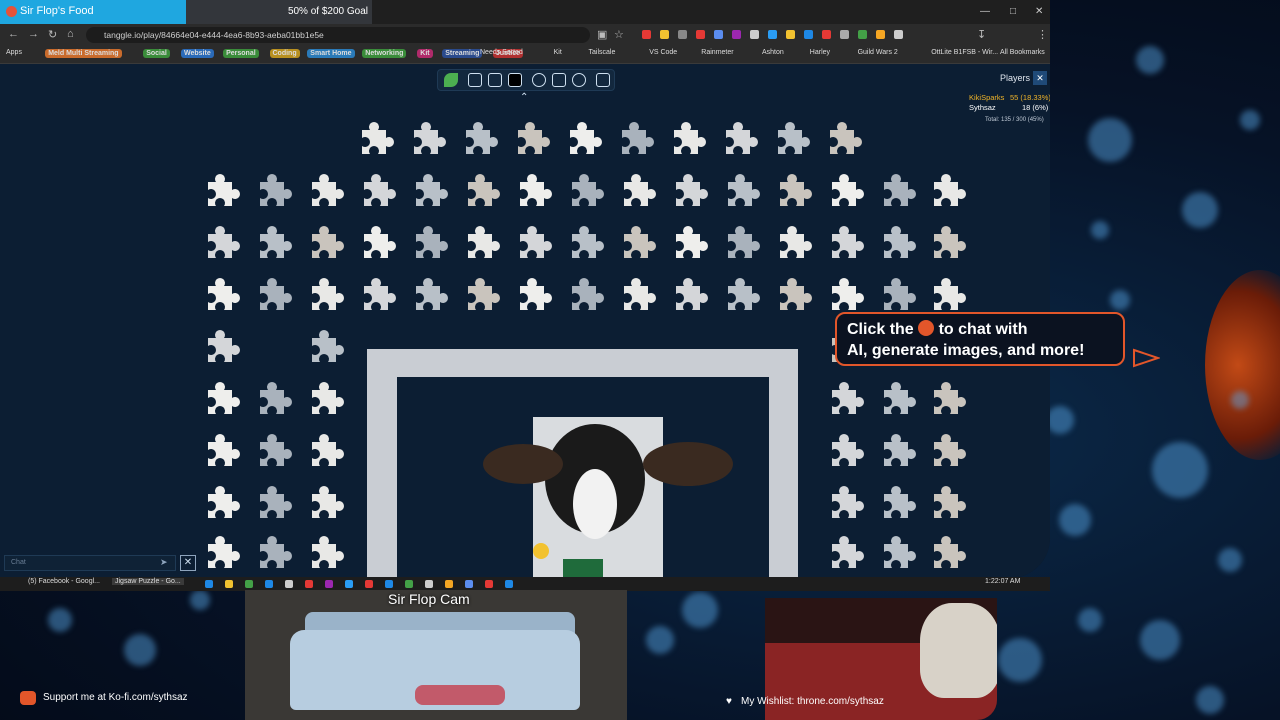 Image resolution: width=1280 pixels, height=720 pixels. What do you see at coordinates (384, 53) in the screenshot?
I see `bookmark-item: Networking` at bounding box center [384, 53].